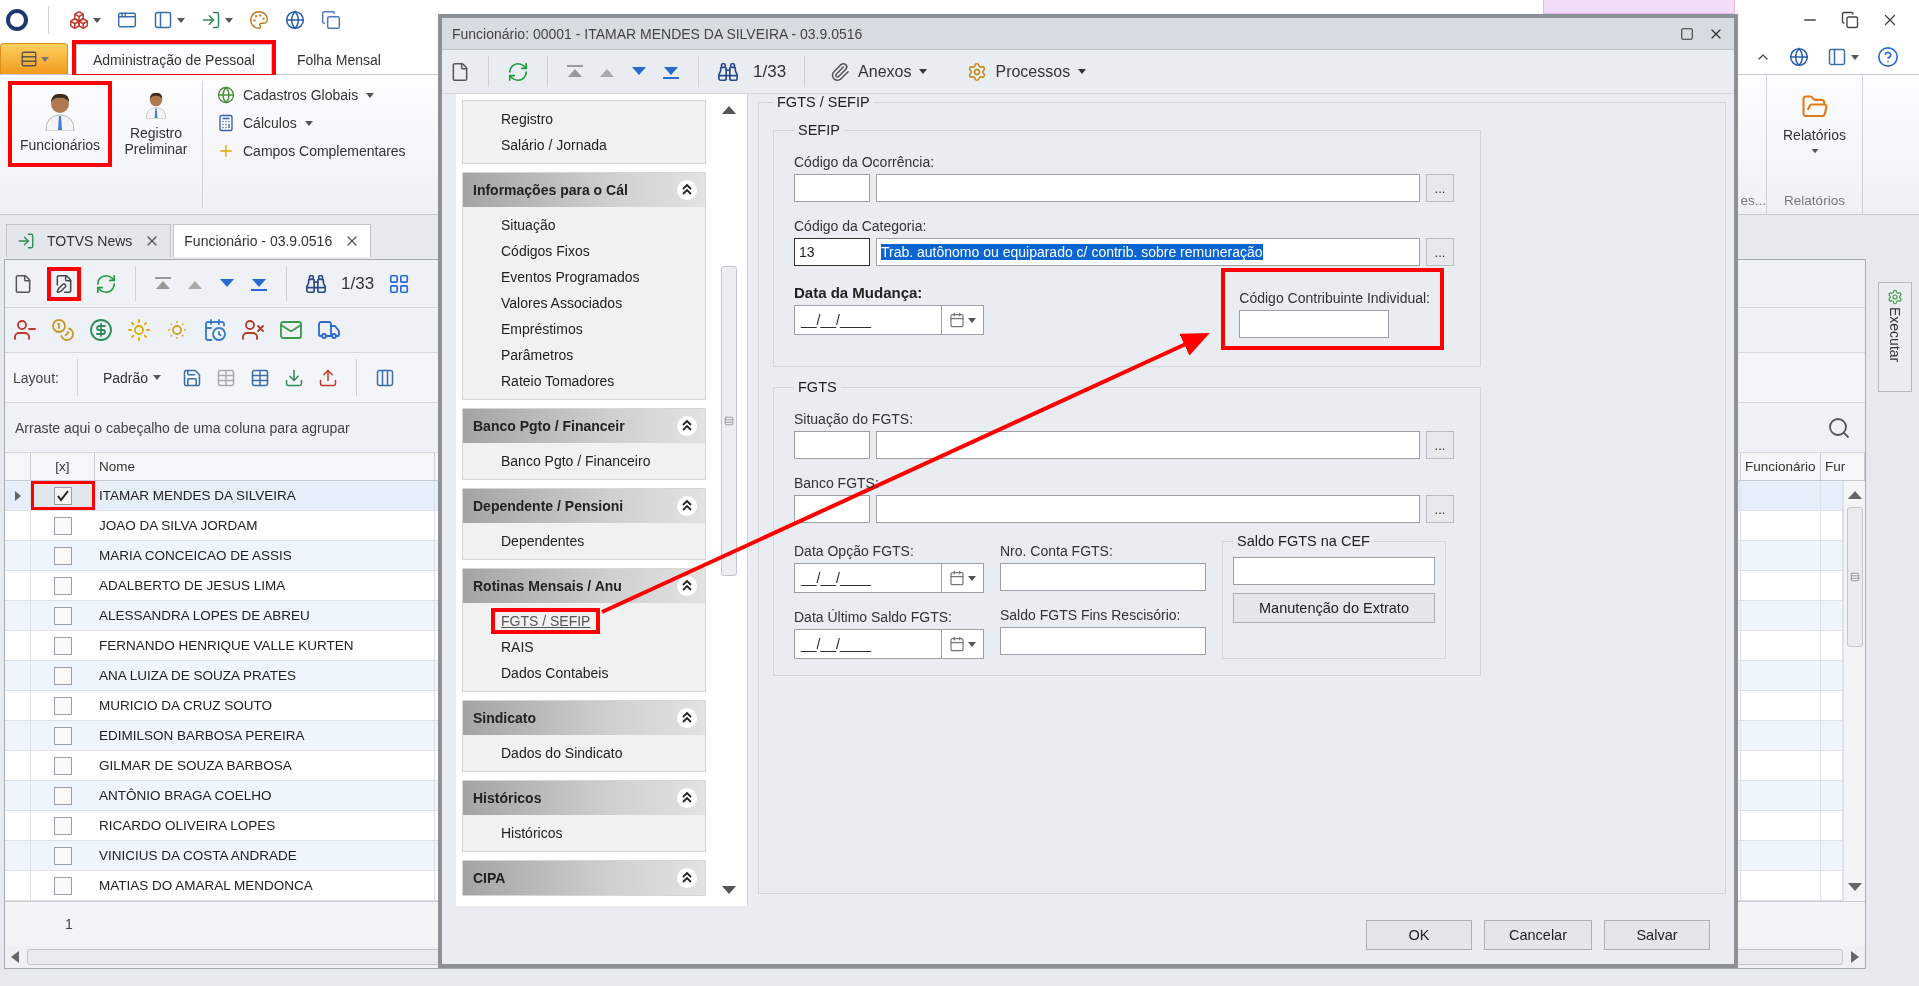  I want to click on nav-link: Dependentes, so click(543, 541).